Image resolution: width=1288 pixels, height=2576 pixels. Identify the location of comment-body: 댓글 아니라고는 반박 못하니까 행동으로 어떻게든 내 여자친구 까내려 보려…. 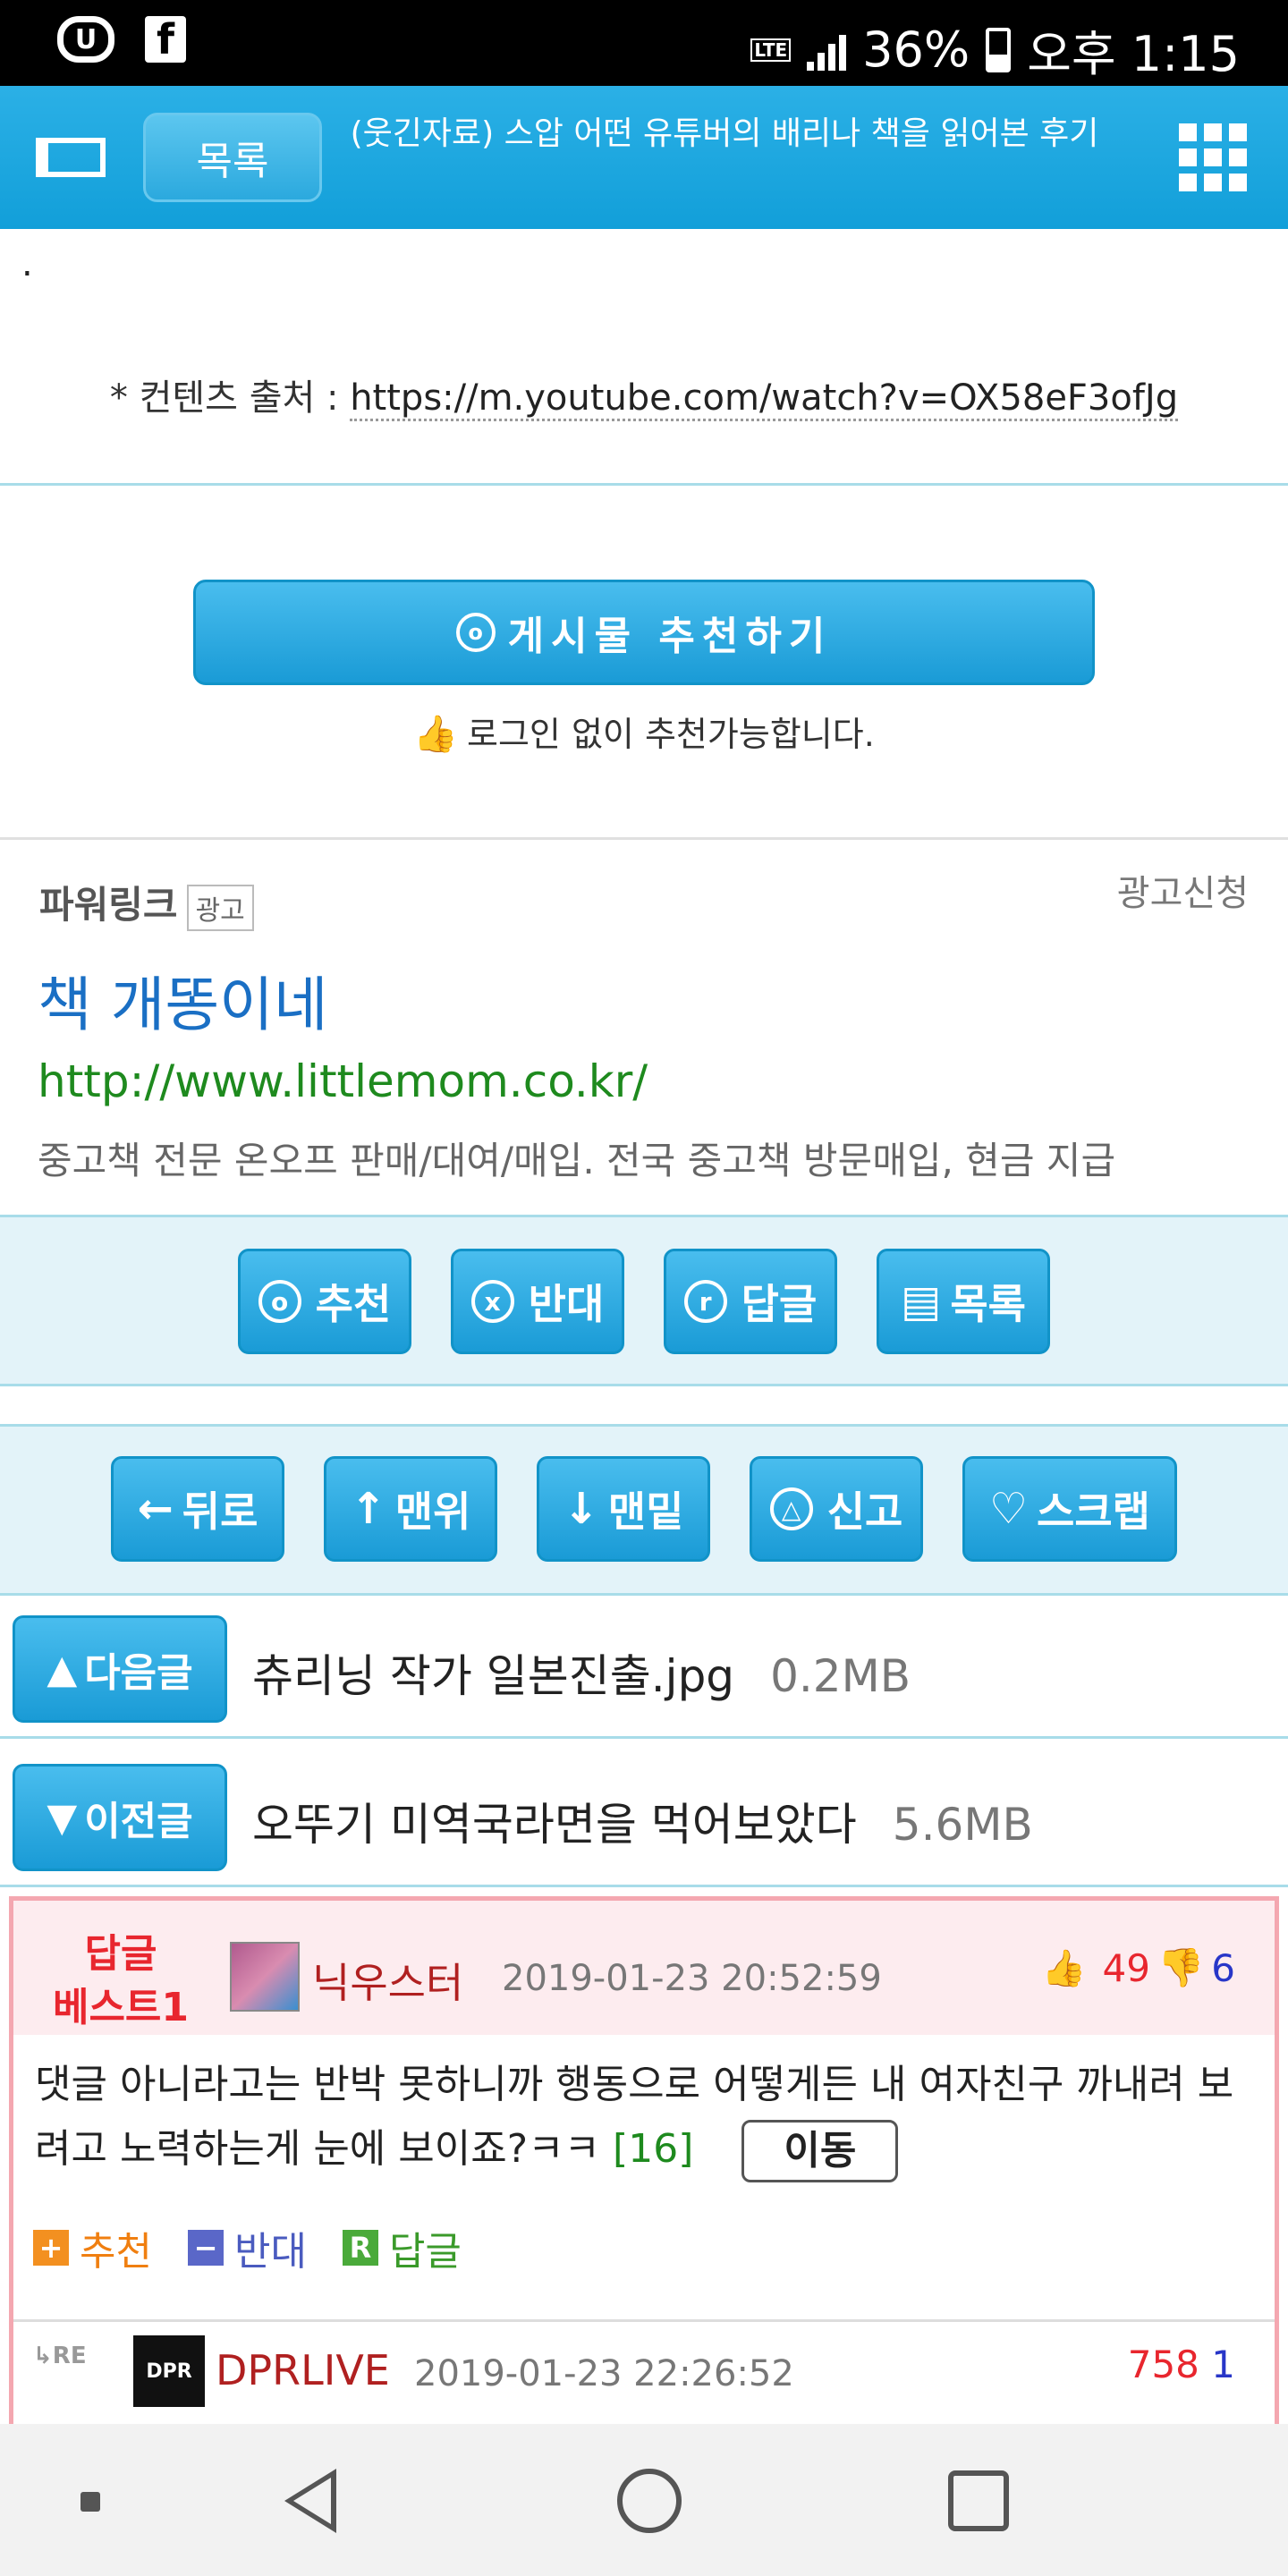
(652, 2117).